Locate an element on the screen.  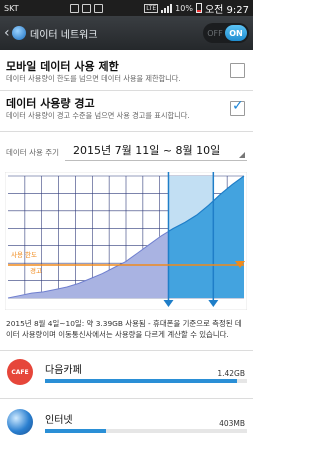
status-bar: SKT LTE 10% 오전 9:27 is located at coordinates (126, 8).